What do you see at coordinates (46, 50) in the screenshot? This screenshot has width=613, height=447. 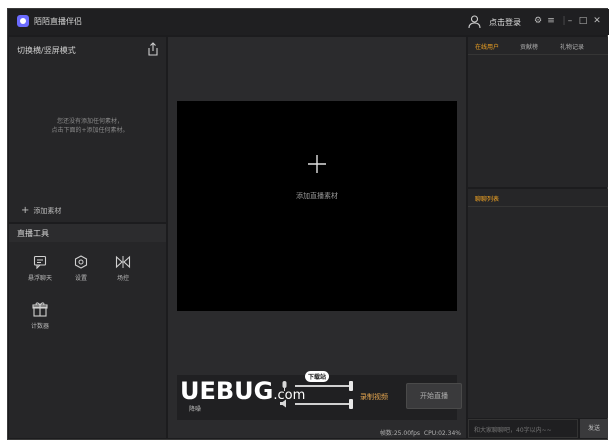 I see `mode-switch-label: 切换横/竖屏模式` at bounding box center [46, 50].